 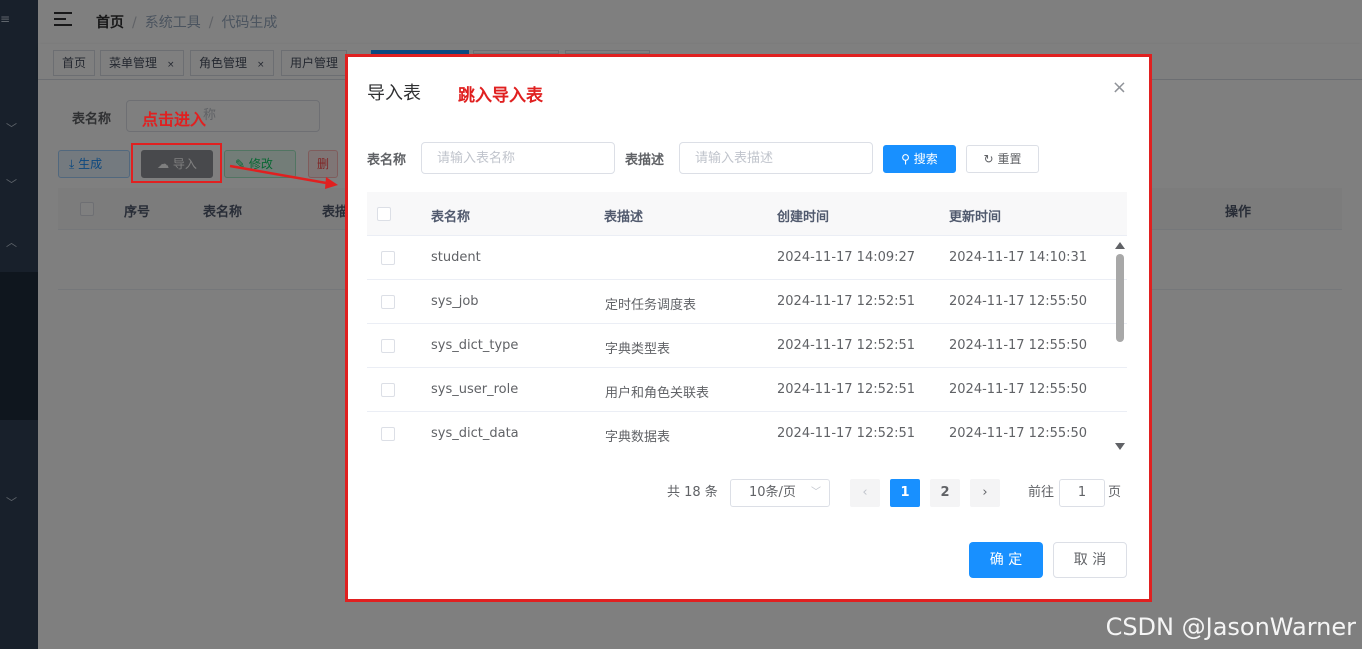 I want to click on cell-updated: 2024-11-17 14:10:31, so click(x=1018, y=257).